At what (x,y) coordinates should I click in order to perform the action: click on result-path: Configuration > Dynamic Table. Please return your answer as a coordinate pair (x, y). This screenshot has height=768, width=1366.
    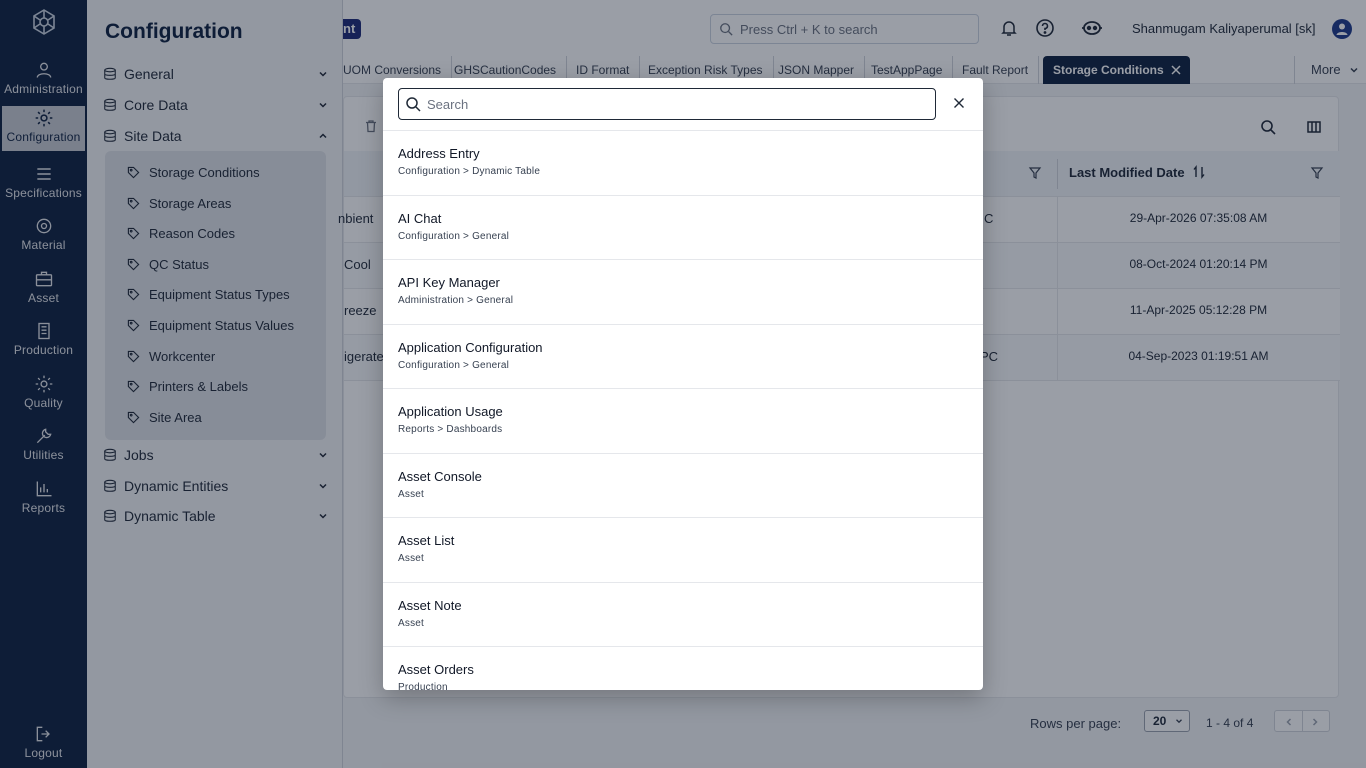
    Looking at the image, I should click on (469, 171).